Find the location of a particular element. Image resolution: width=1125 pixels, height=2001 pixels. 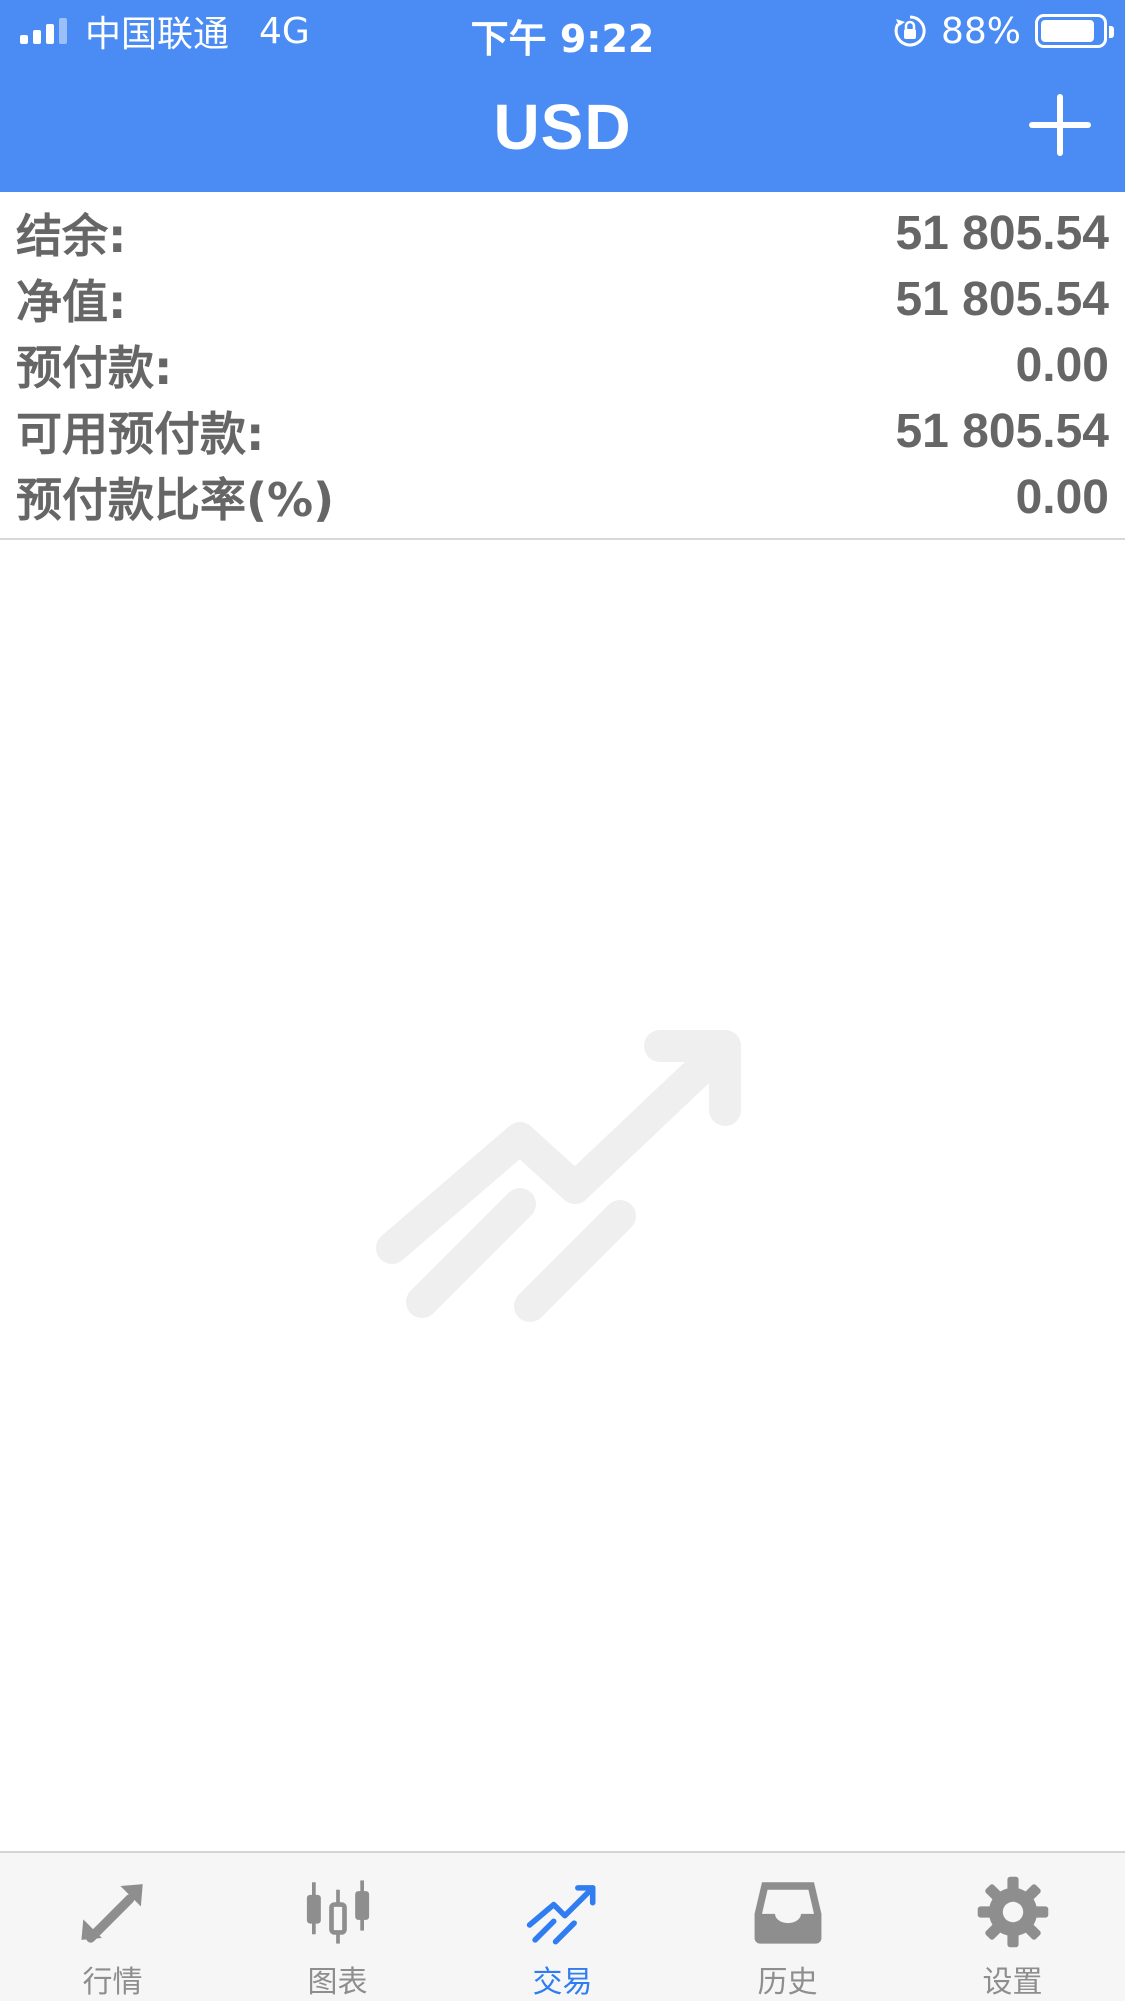

status-right: 88% is located at coordinates (1003, 31).